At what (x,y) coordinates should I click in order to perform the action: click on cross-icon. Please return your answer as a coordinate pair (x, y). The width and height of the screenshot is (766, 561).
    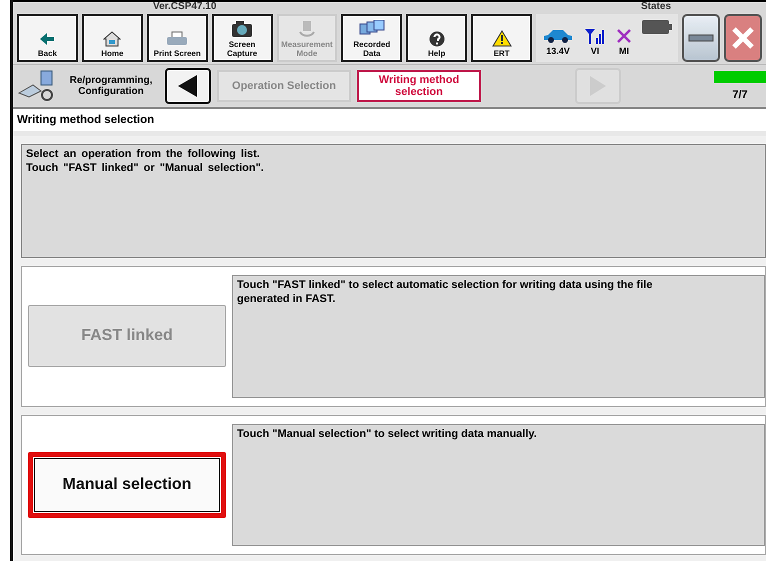
    Looking at the image, I should click on (624, 36).